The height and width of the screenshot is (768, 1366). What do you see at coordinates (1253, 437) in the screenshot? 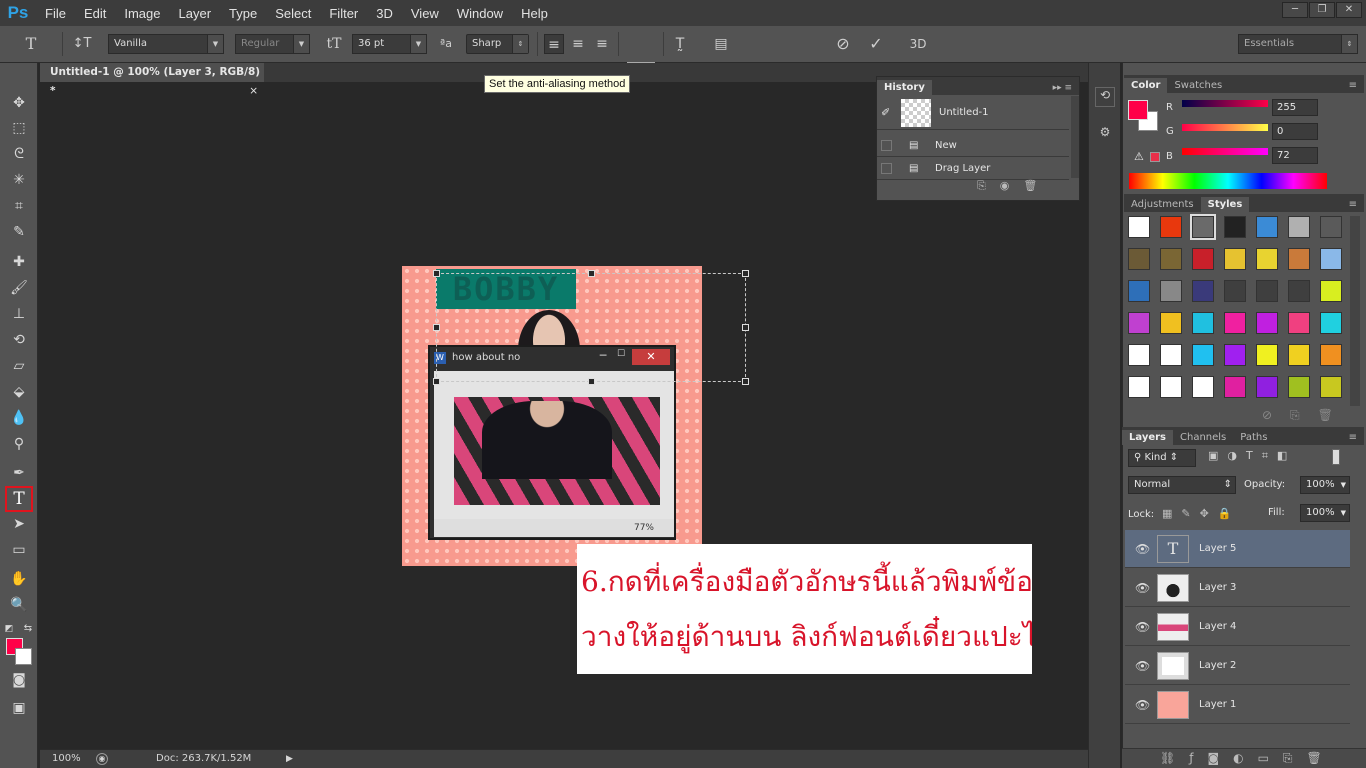
I see `tab-paths: Paths` at bounding box center [1253, 437].